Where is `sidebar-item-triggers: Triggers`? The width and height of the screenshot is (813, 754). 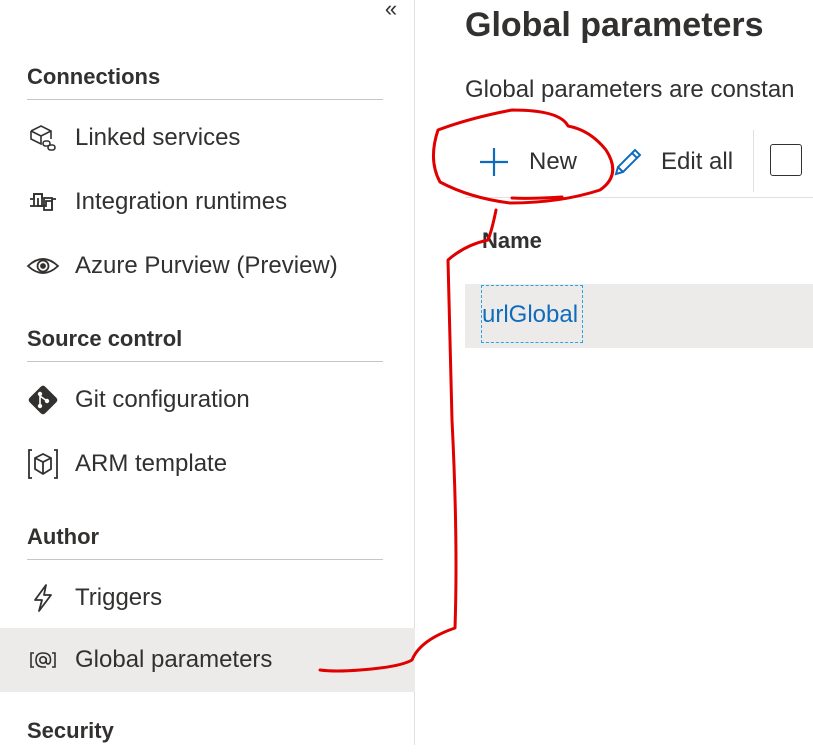 sidebar-item-triggers: Triggers is located at coordinates (207, 598).